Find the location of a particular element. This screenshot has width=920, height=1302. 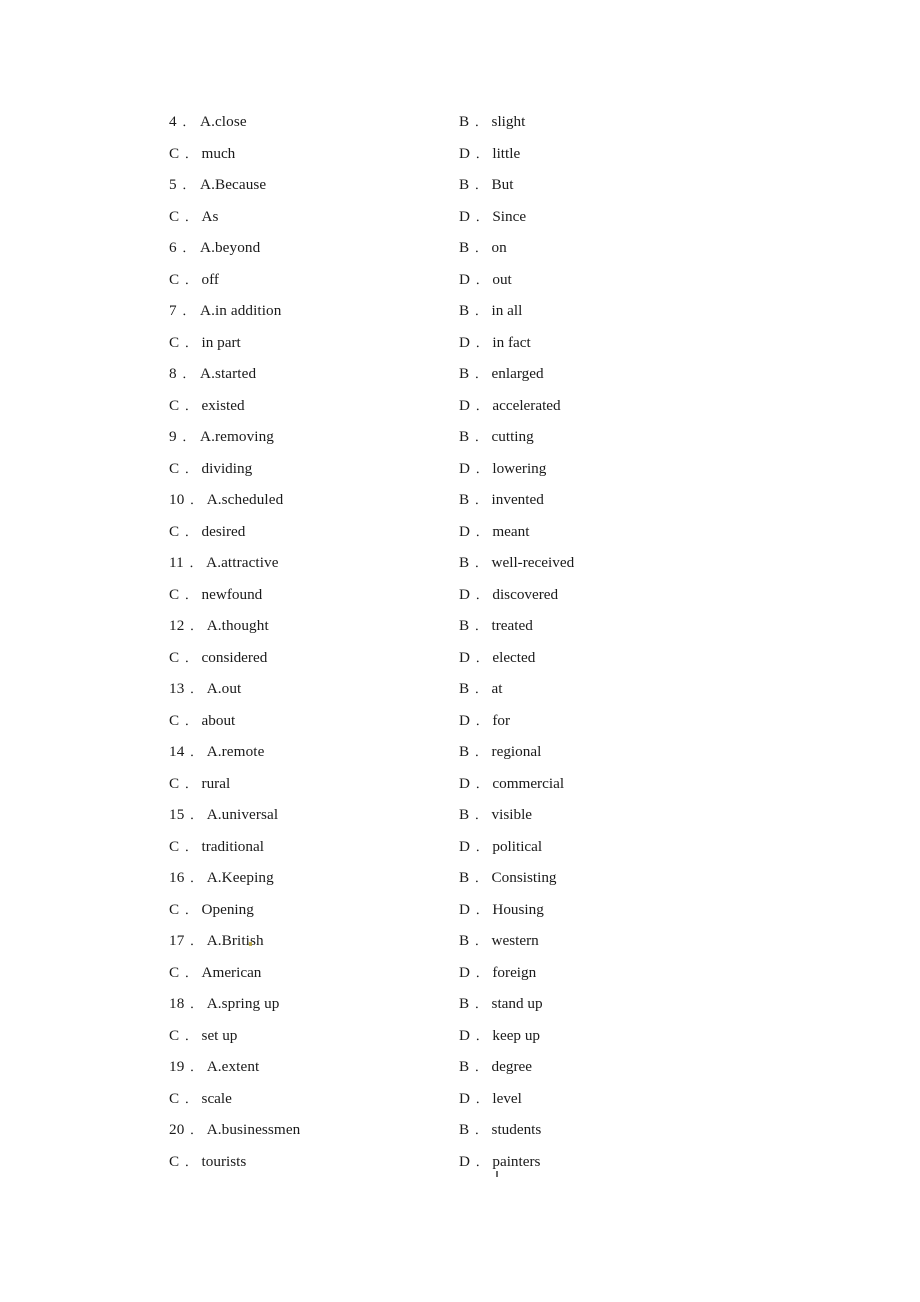

option-c-cell: C﹒ As is located at coordinates (193, 217).